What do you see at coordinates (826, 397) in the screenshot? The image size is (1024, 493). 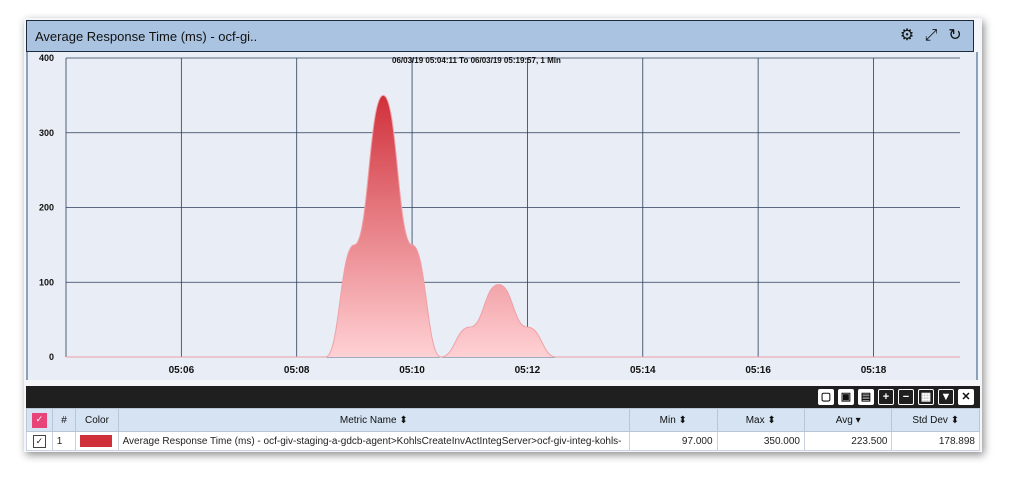 I see `pdf-icon: ▢` at bounding box center [826, 397].